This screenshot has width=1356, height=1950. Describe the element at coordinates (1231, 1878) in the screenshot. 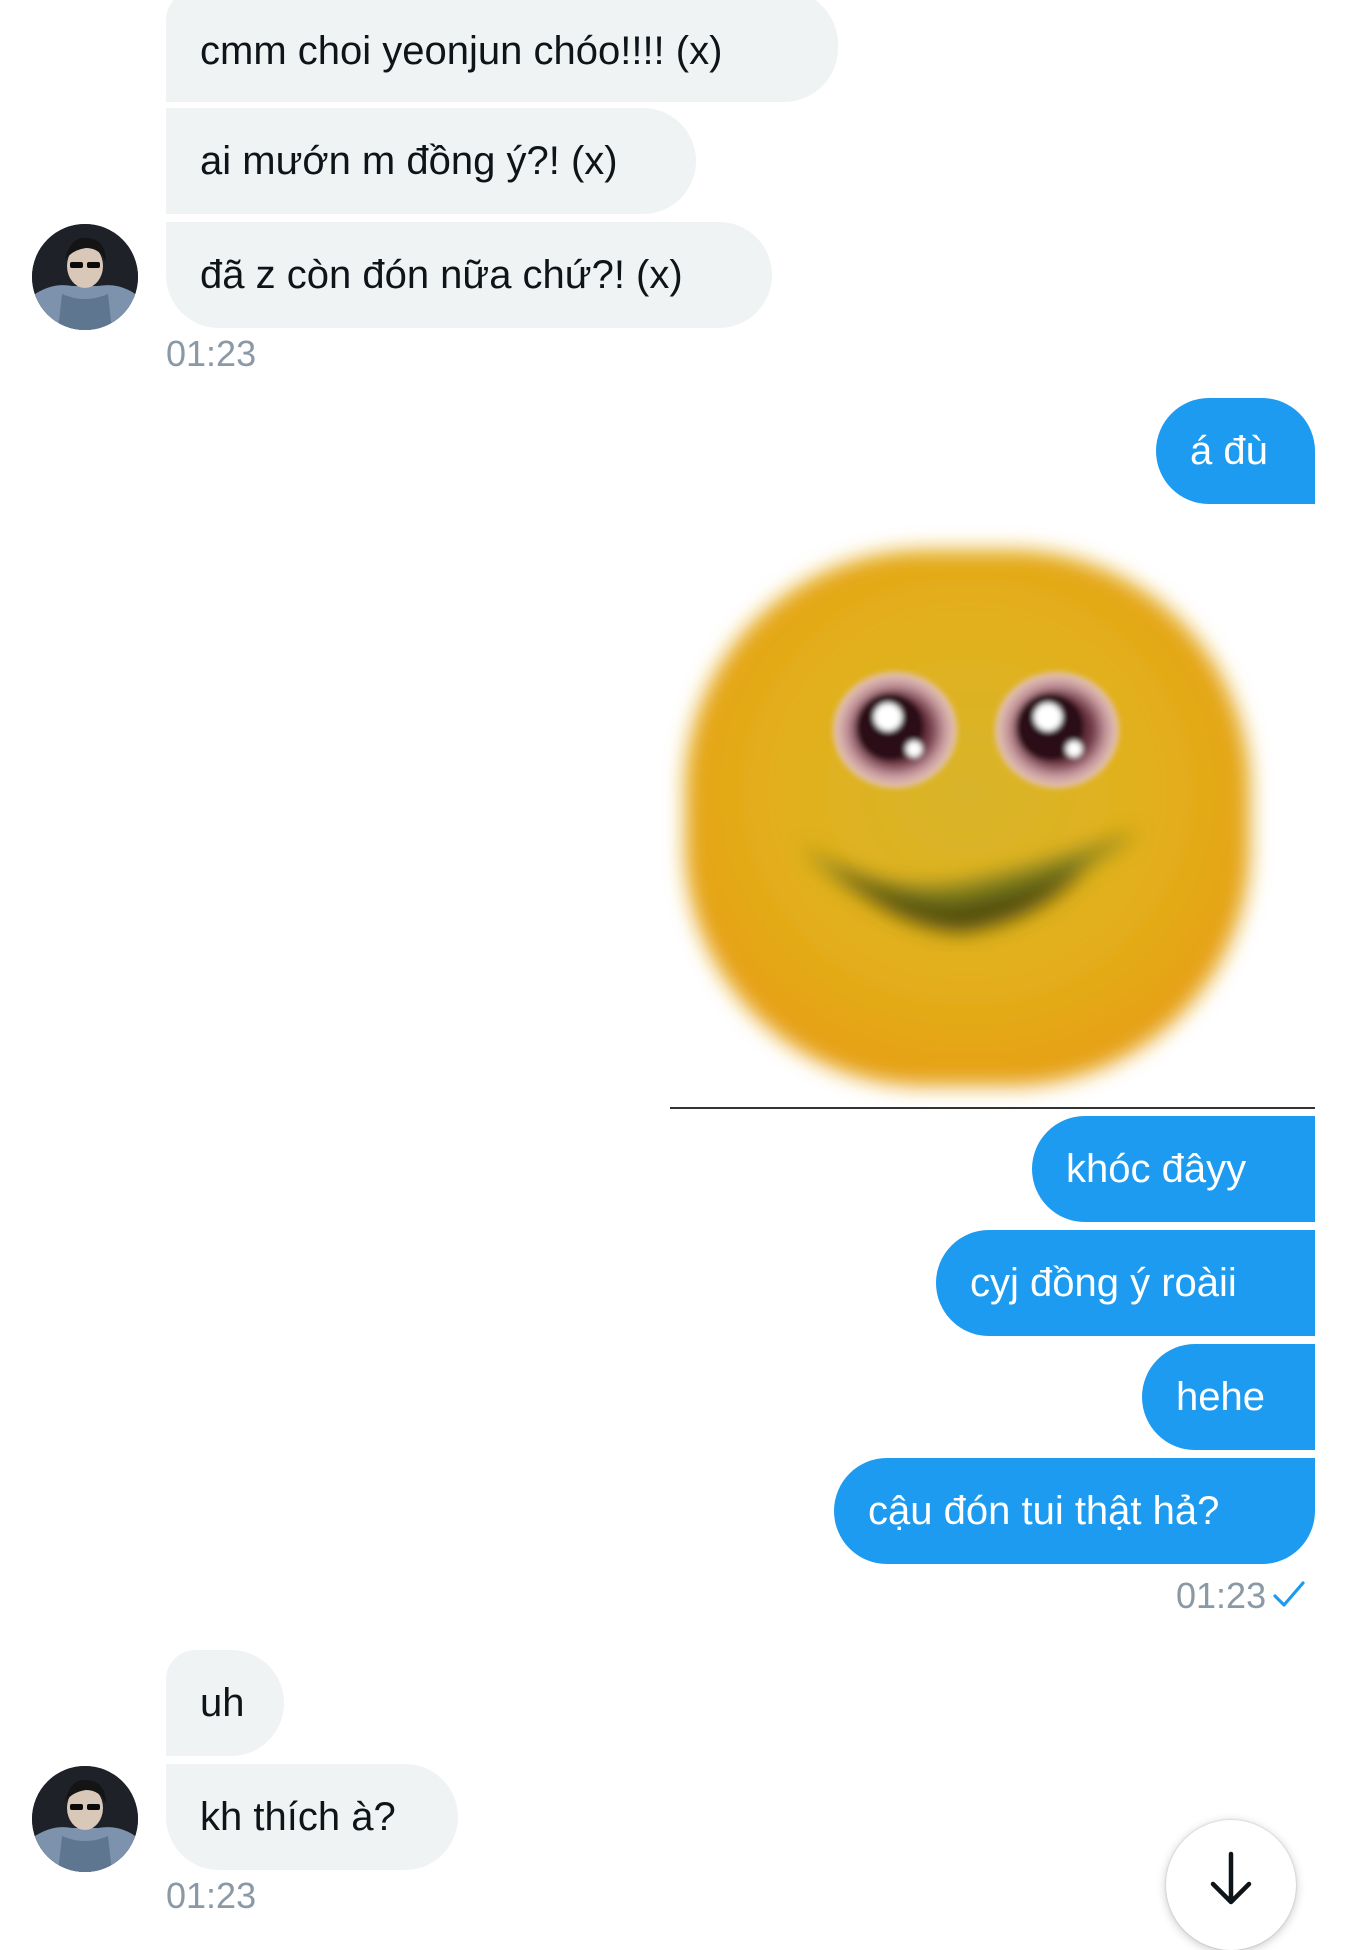

I see `arrow-down-icon` at that location.